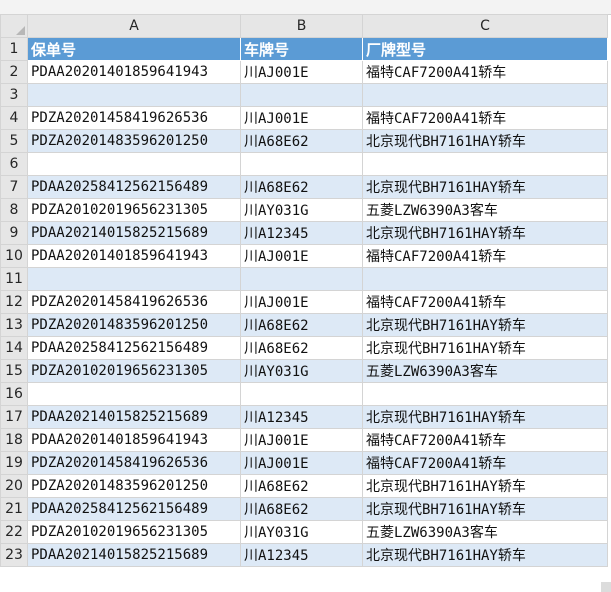 The image size is (611, 592). What do you see at coordinates (14, 394) in the screenshot?
I see `row-header: 16` at bounding box center [14, 394].